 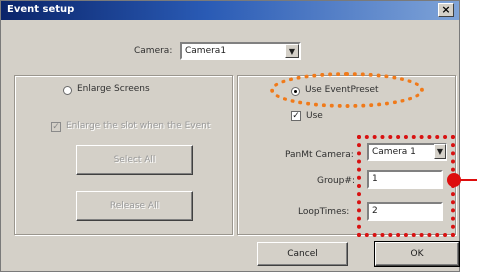 I want to click on pantilt-camera-label: PanMt Camera:, so click(x=319, y=155).